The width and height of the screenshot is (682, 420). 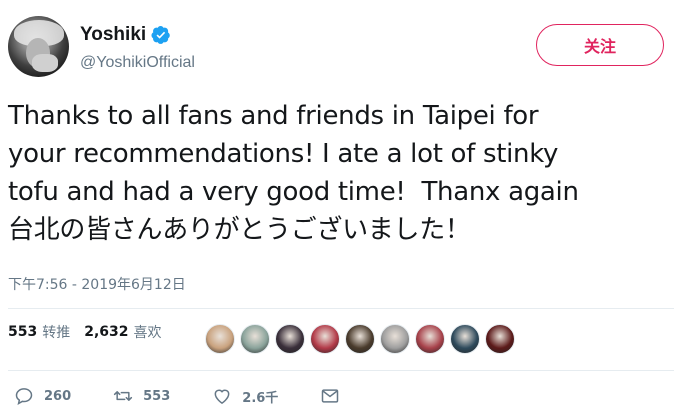 What do you see at coordinates (123, 396) in the screenshot?
I see `retweet-icon` at bounding box center [123, 396].